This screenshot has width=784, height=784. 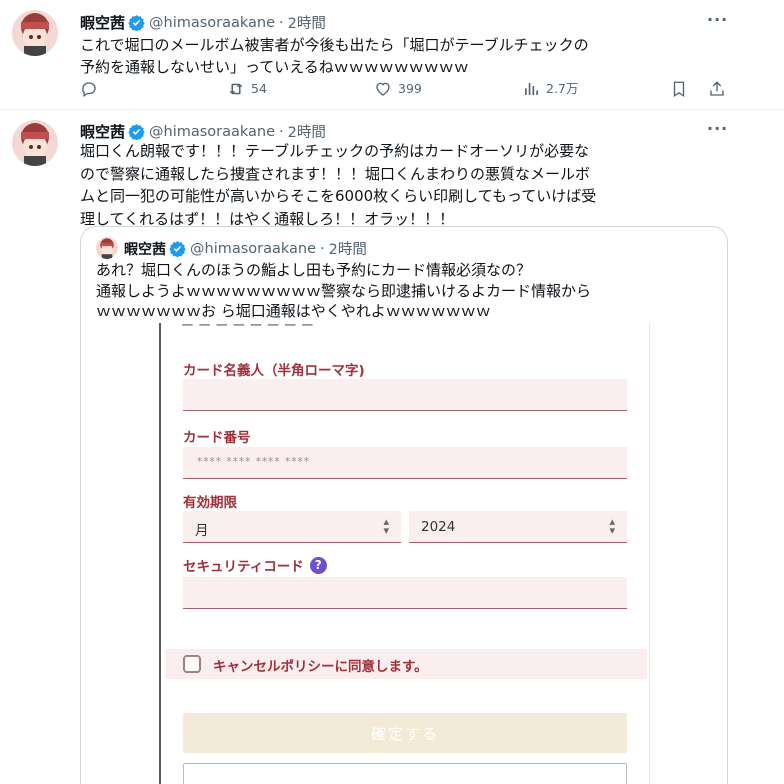 I want to click on reply-button, so click(x=92, y=89).